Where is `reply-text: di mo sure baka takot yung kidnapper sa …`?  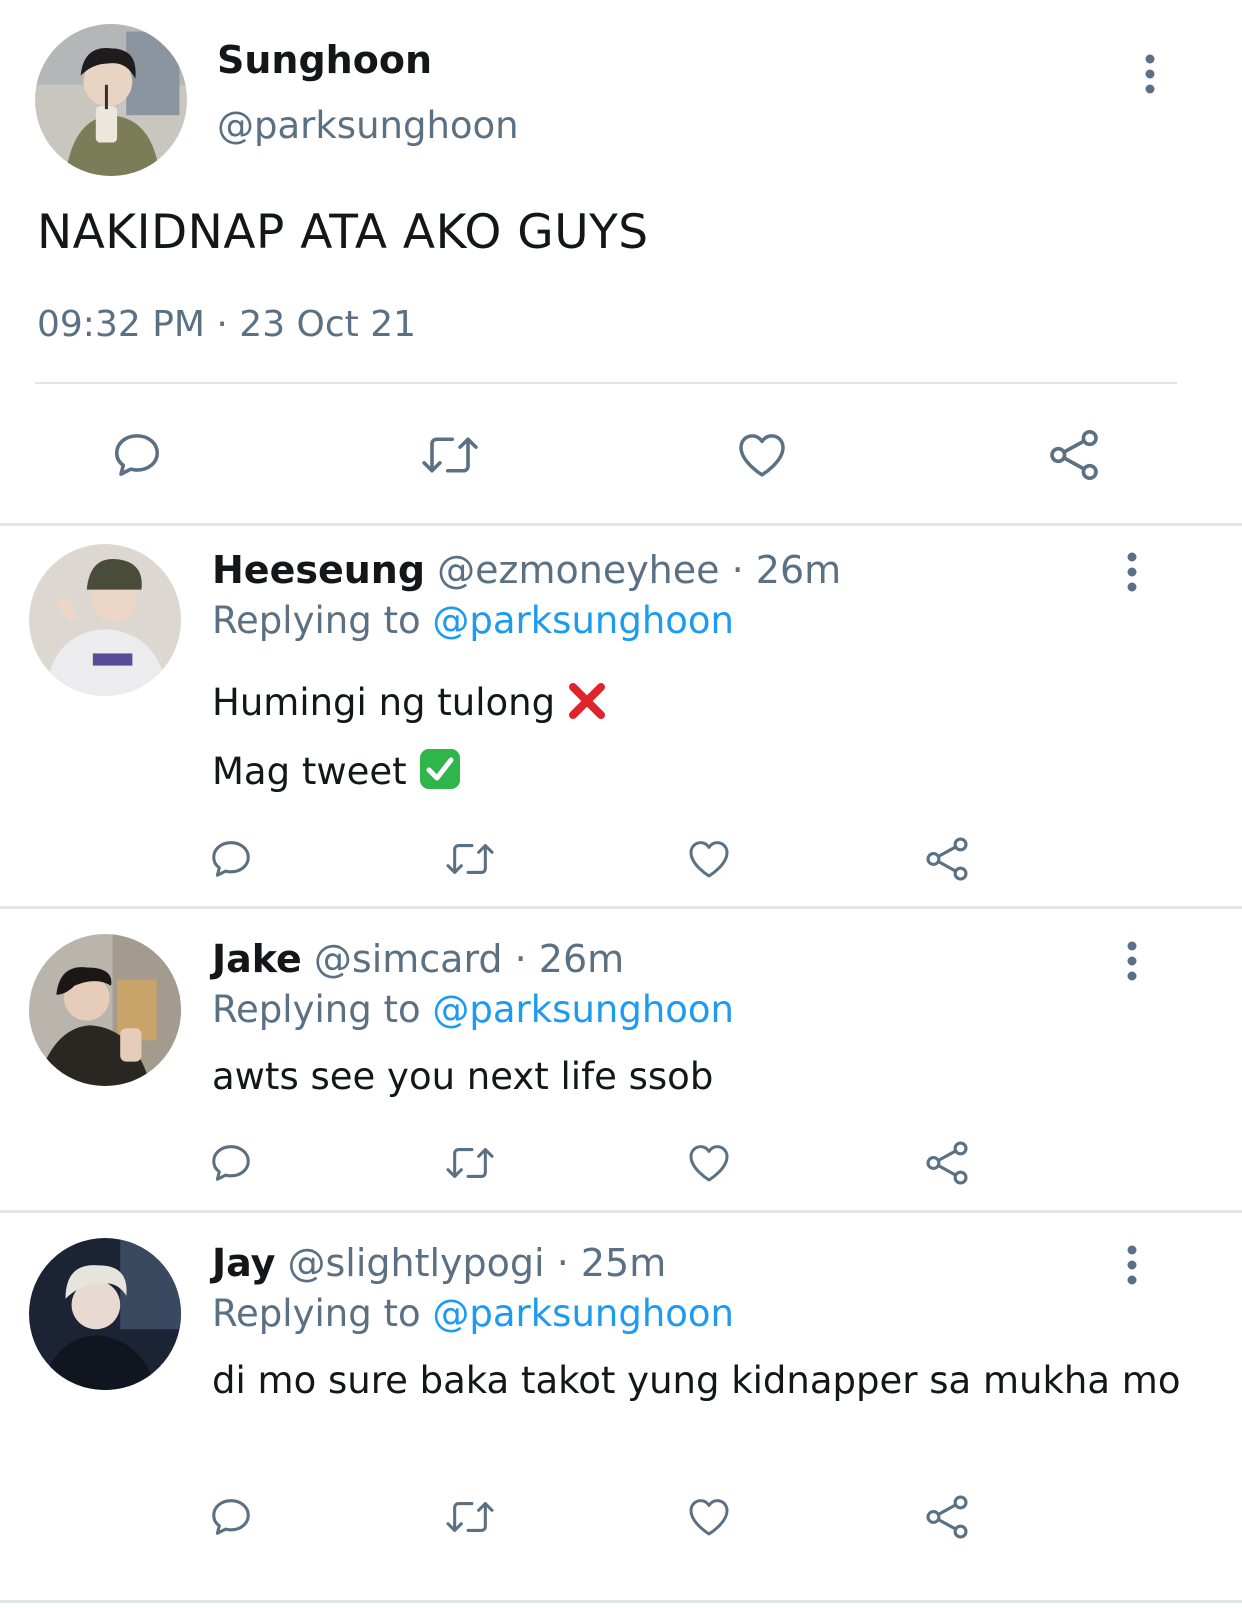 reply-text: di mo sure baka takot yung kidnapper sa … is located at coordinates (696, 1380).